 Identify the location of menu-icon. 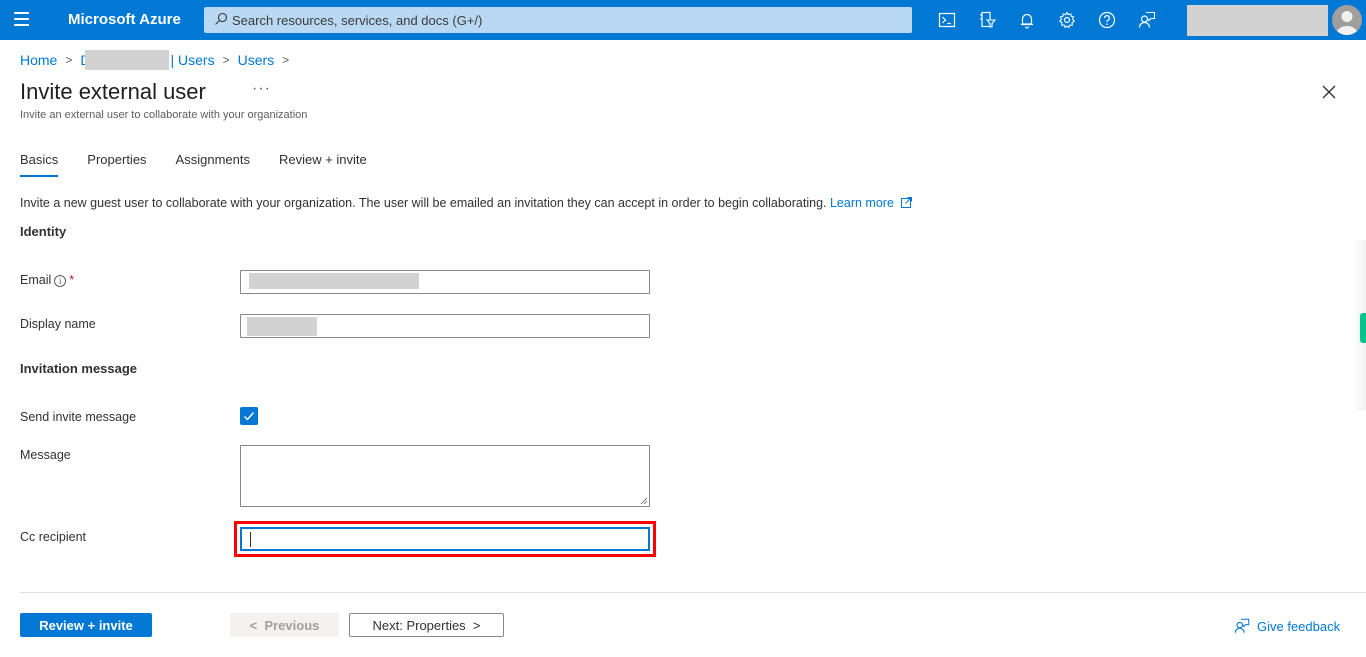
(23, 20).